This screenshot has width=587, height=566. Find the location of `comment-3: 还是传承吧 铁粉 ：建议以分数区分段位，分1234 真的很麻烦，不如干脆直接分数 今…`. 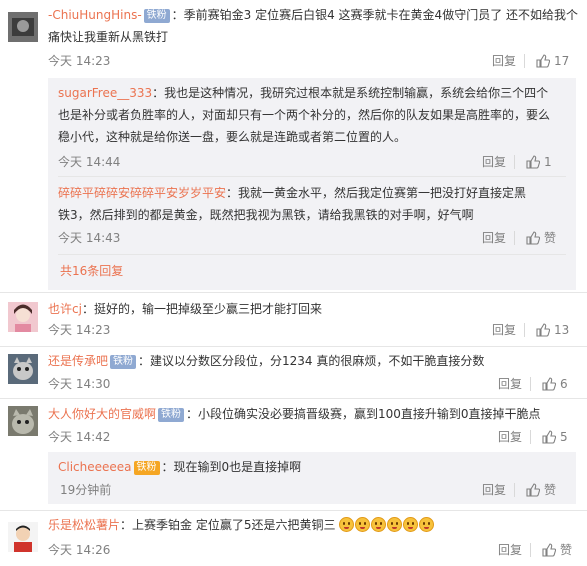

comment-3: 还是传承吧 铁粉 ：建议以分数区分段位，分1234 真的很麻烦，不如干脆直接分数 今… is located at coordinates (293, 372).